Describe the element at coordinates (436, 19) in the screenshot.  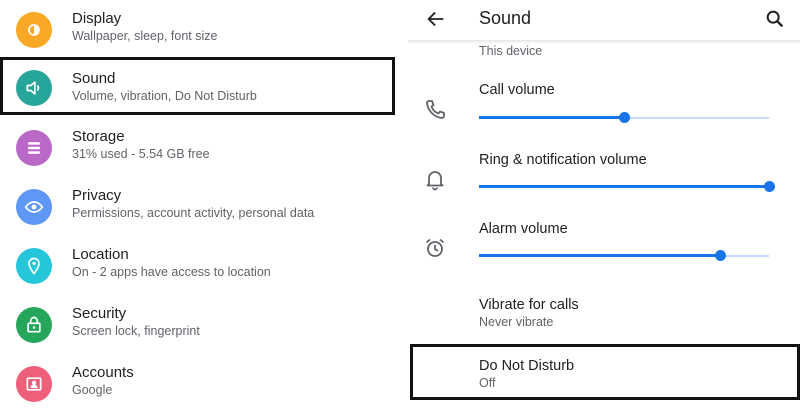
I see `back-arrow-icon` at that location.